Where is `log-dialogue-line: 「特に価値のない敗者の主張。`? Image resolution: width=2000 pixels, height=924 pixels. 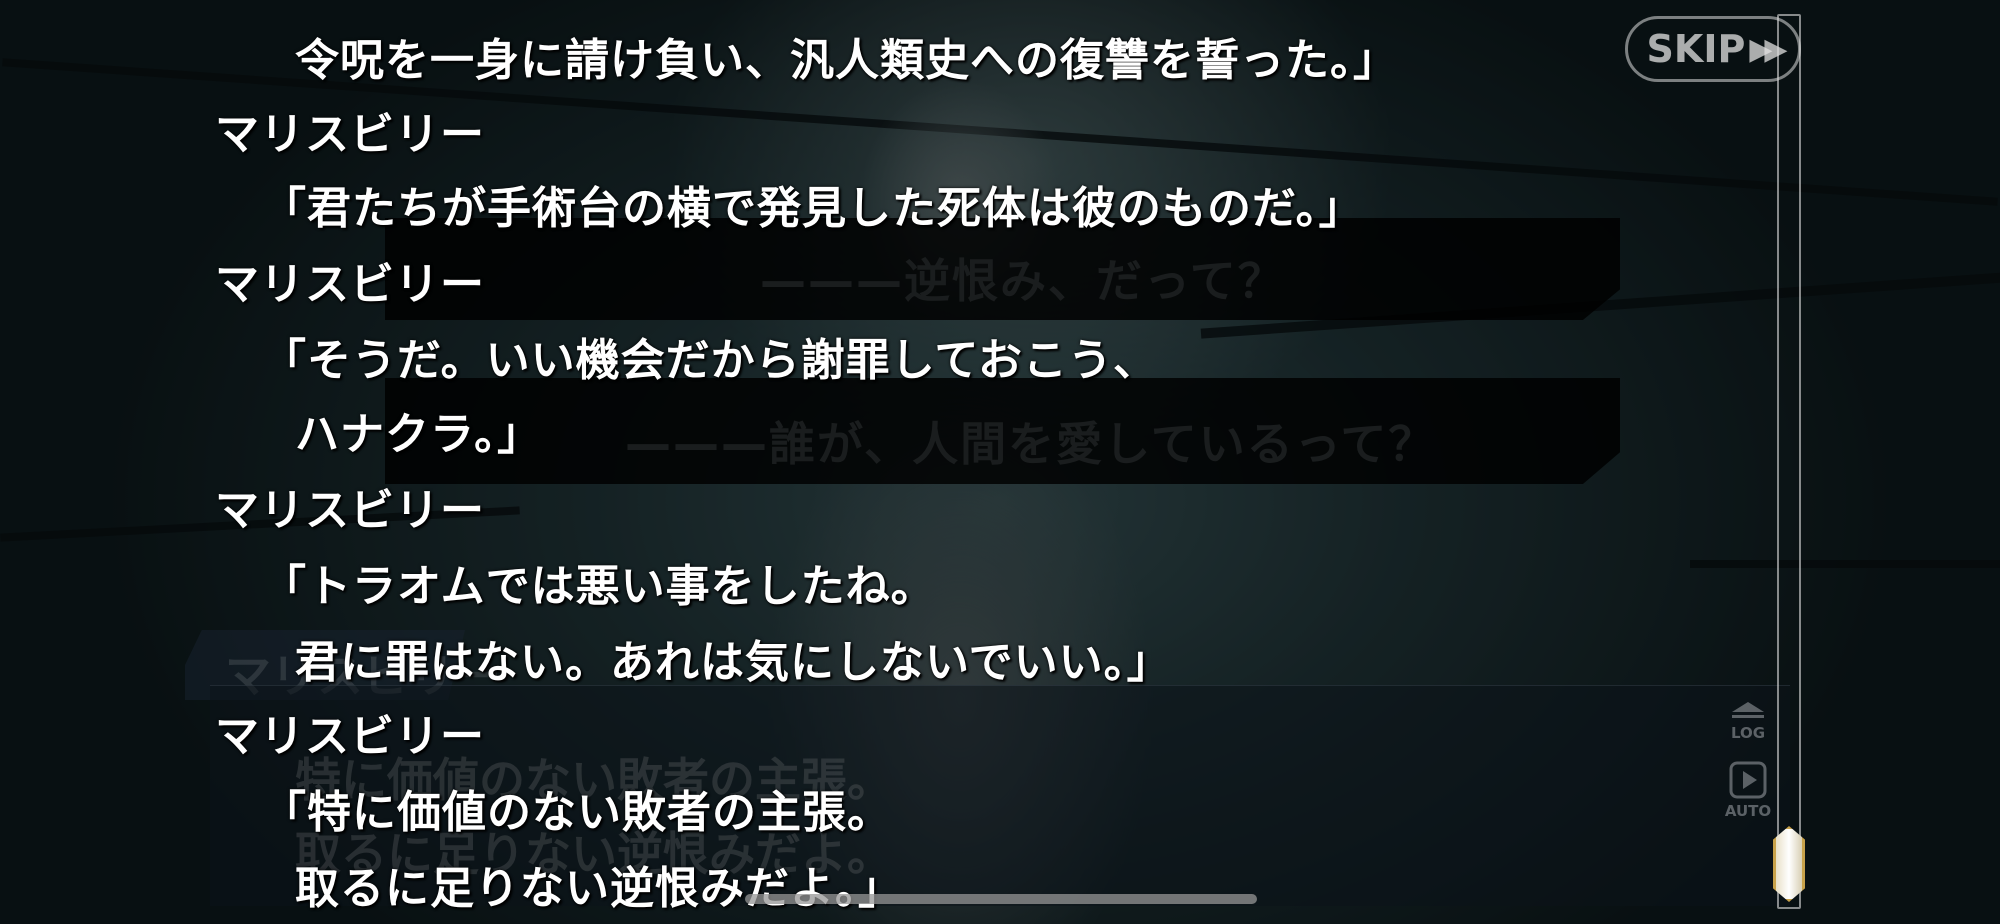
log-dialogue-line: 「特に価値のない敗者の主張。 is located at coordinates (577, 812).